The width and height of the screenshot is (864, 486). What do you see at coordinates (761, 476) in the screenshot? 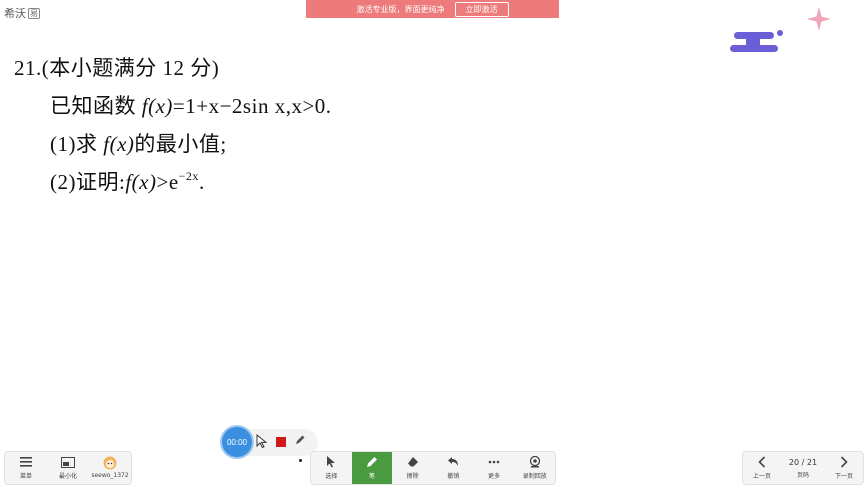
I see `prev-page-label: 上一页` at bounding box center [761, 476].